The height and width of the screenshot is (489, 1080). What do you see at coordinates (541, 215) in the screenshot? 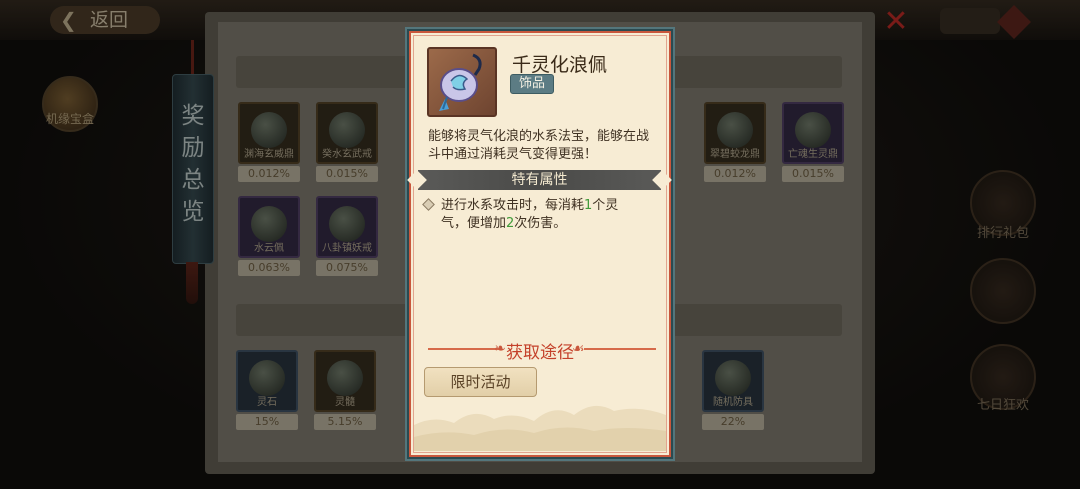
I see `attr-description: 进行水系攻击时，每消耗1个灵气，便增加2次伤害。` at bounding box center [541, 215].